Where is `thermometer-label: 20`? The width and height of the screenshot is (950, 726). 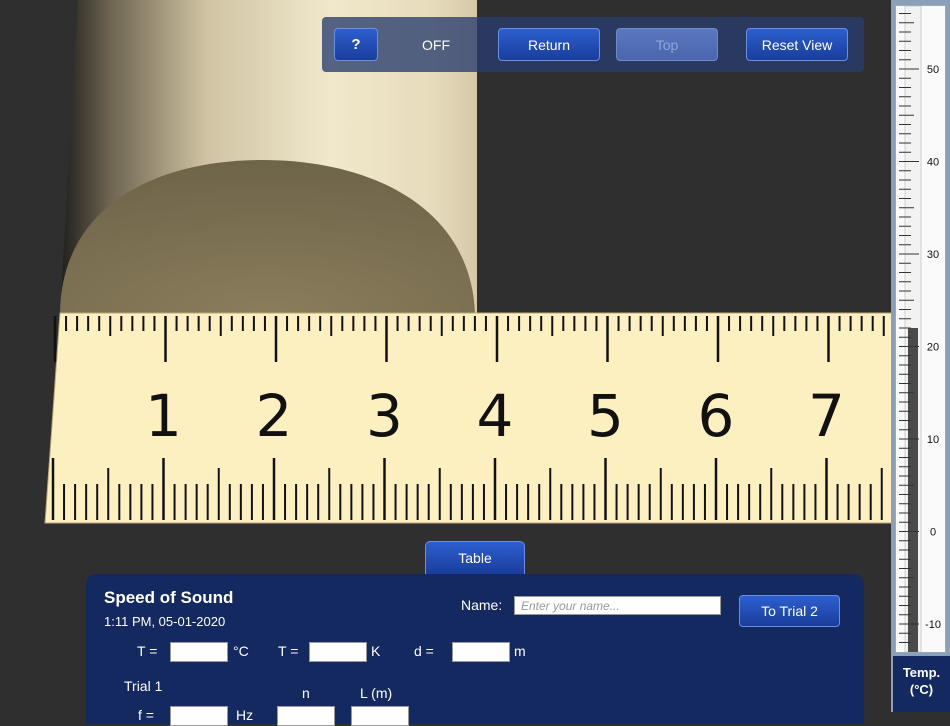 thermometer-label: 20 is located at coordinates (933, 348).